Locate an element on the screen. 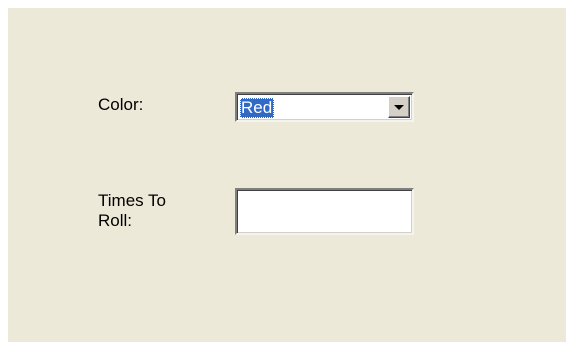 The width and height of the screenshot is (573, 349). times-to-roll-label-line1: Times To is located at coordinates (132, 200).